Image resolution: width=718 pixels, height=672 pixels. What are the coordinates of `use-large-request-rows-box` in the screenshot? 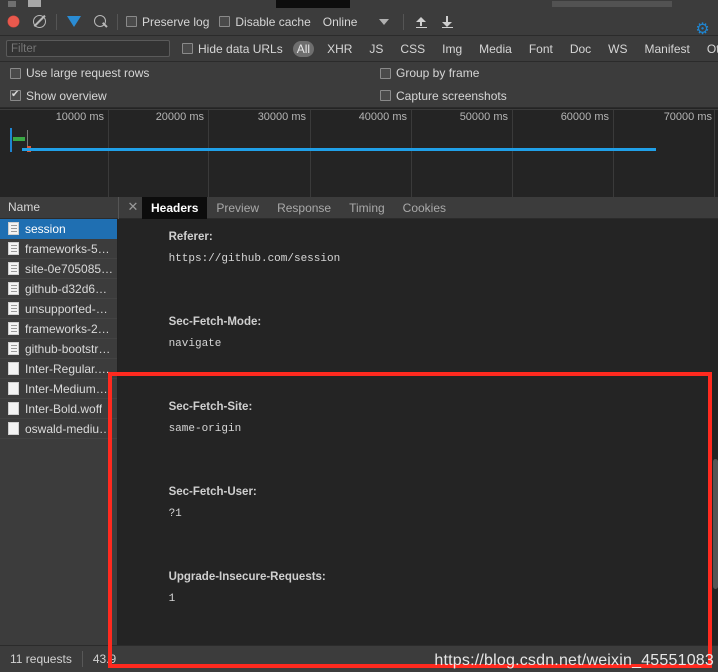 It's located at (15, 73).